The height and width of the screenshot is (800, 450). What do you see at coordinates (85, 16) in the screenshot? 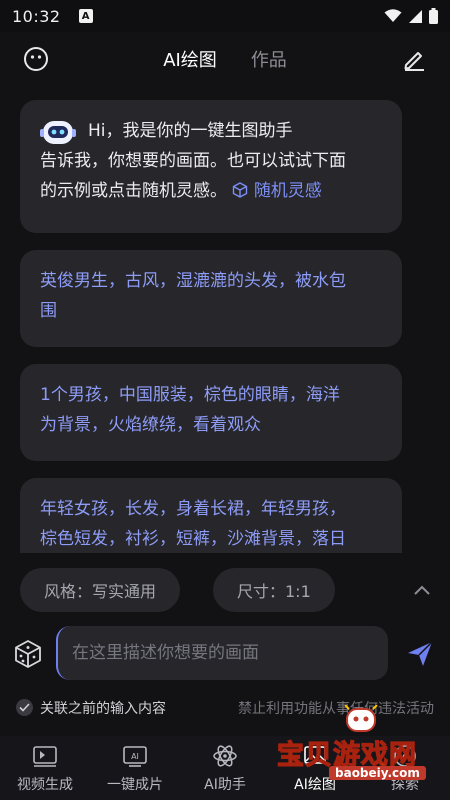
I see `notification-a-icon: A` at bounding box center [85, 16].